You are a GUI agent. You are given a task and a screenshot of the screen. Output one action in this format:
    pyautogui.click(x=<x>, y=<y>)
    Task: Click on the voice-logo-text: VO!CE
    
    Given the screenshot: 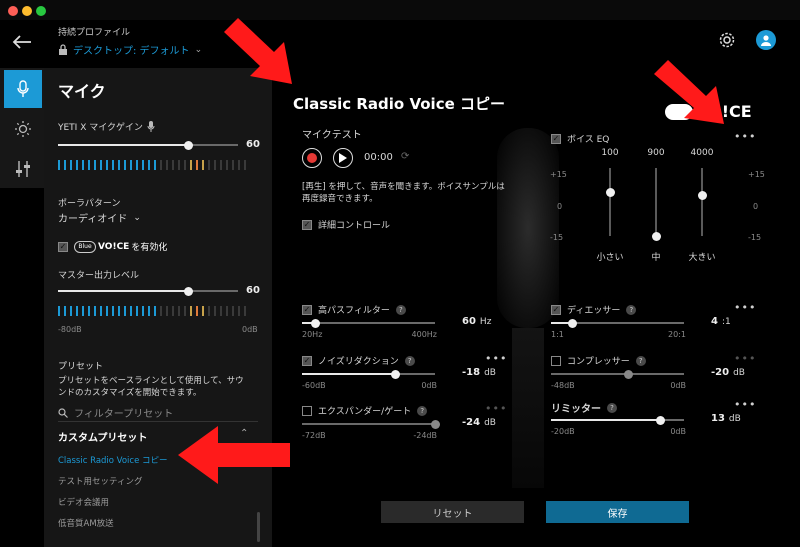 What is the action you would take?
    pyautogui.click(x=114, y=246)
    